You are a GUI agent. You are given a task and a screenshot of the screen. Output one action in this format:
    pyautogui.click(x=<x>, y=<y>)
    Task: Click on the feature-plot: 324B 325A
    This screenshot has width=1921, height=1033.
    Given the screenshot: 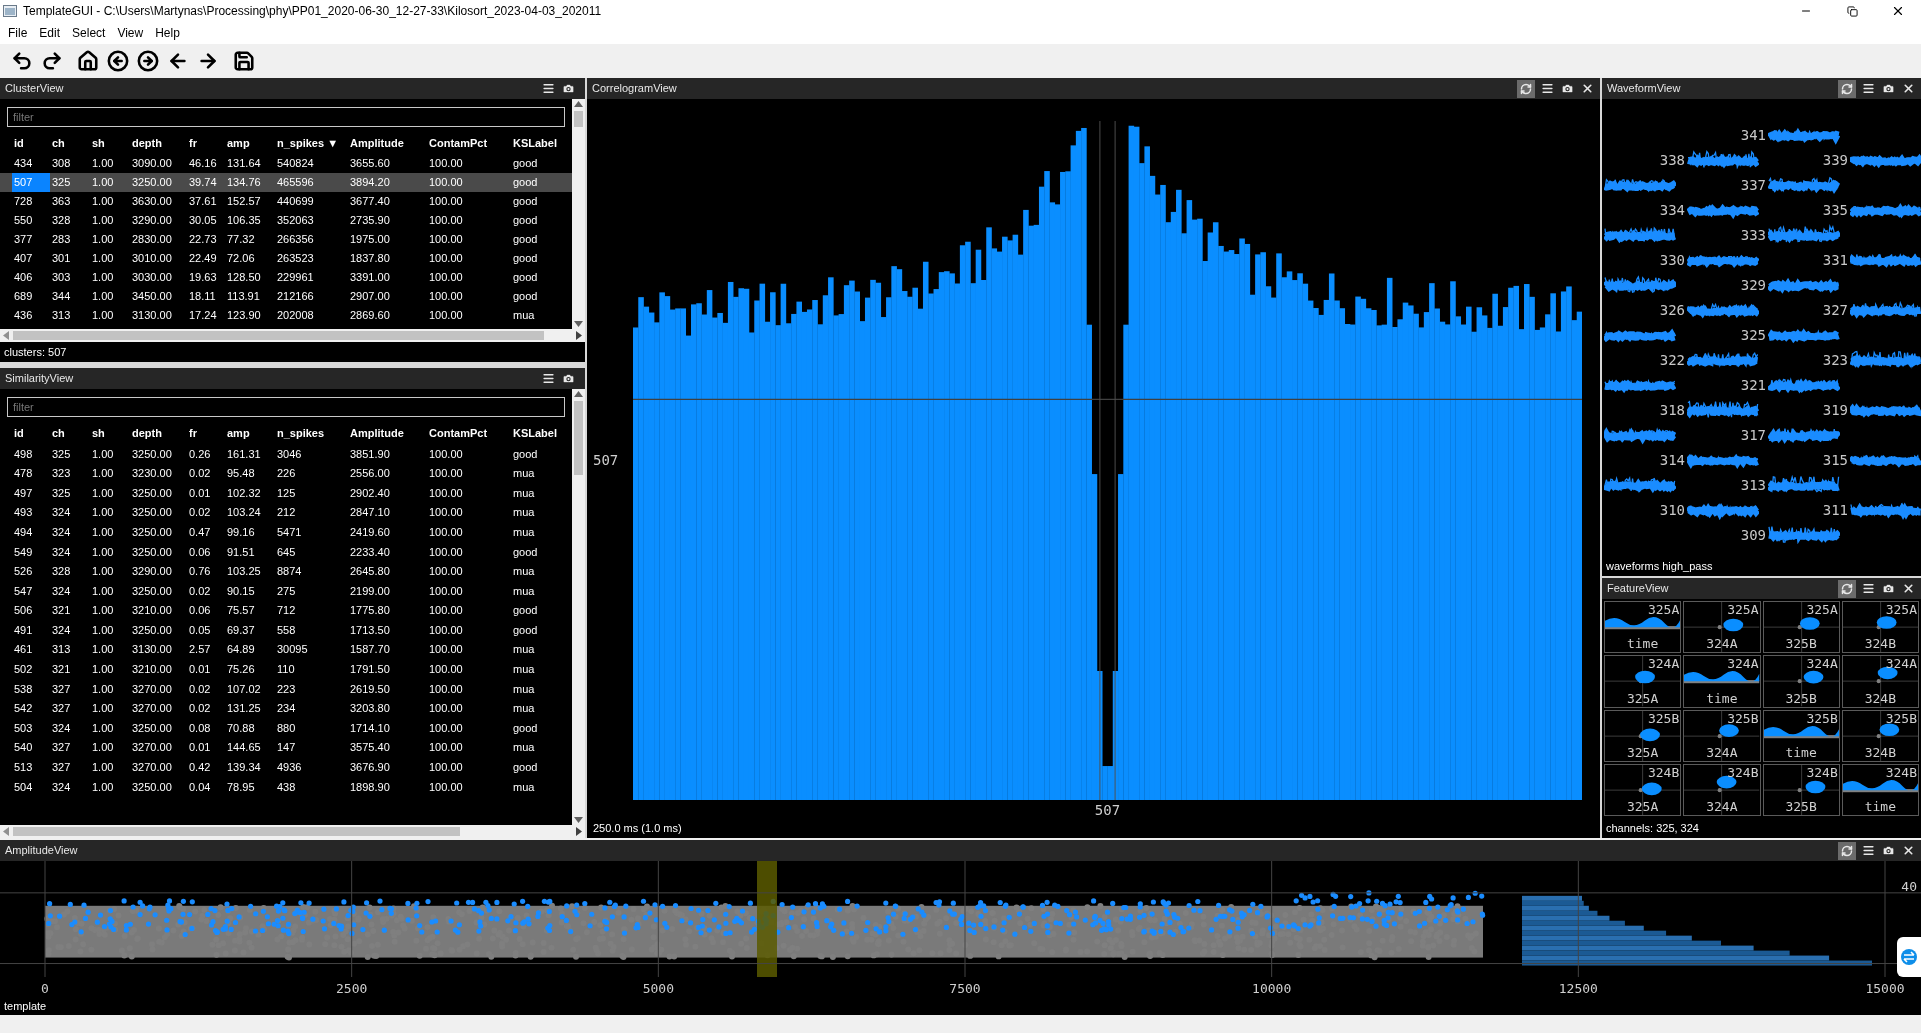 What is the action you would take?
    pyautogui.click(x=1643, y=789)
    